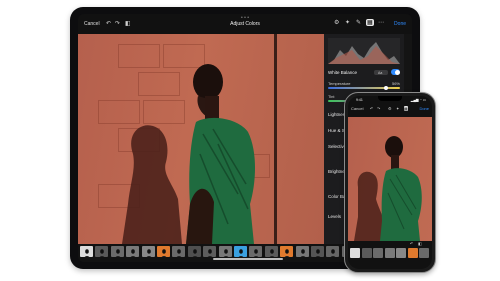 This screenshot has height=281, width=500. I want to click on iphone-filter-filmstrip, so click(390, 254).